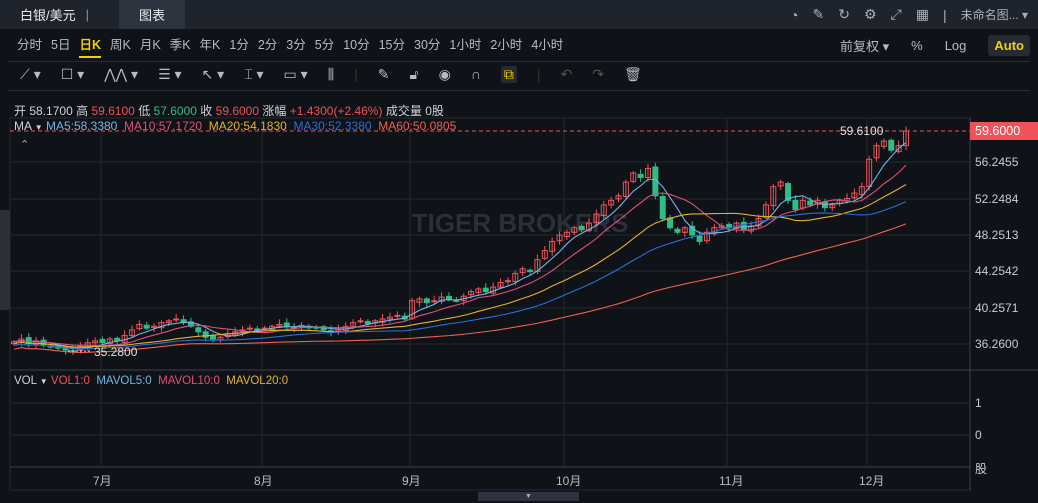  I want to click on left-panel-handle, so click(5, 260).